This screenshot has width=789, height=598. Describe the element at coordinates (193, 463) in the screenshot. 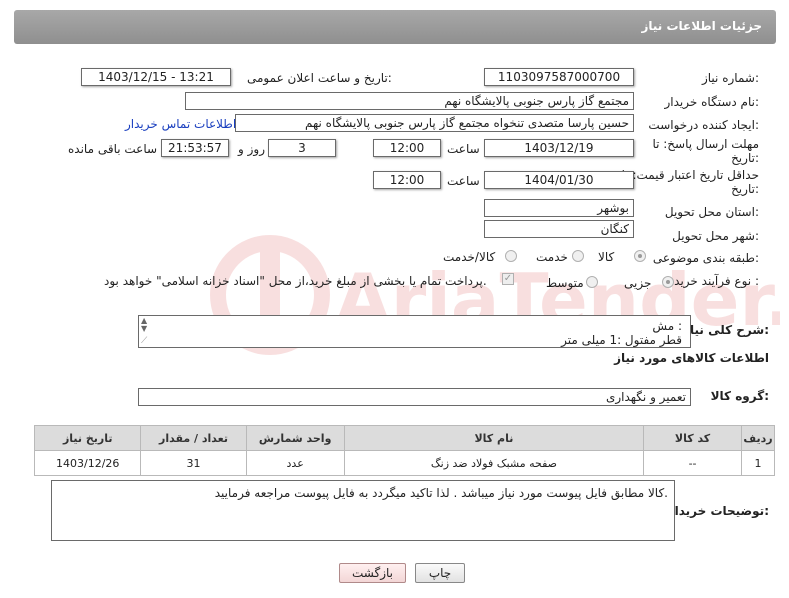

I see `cell-quantity: 31` at that location.